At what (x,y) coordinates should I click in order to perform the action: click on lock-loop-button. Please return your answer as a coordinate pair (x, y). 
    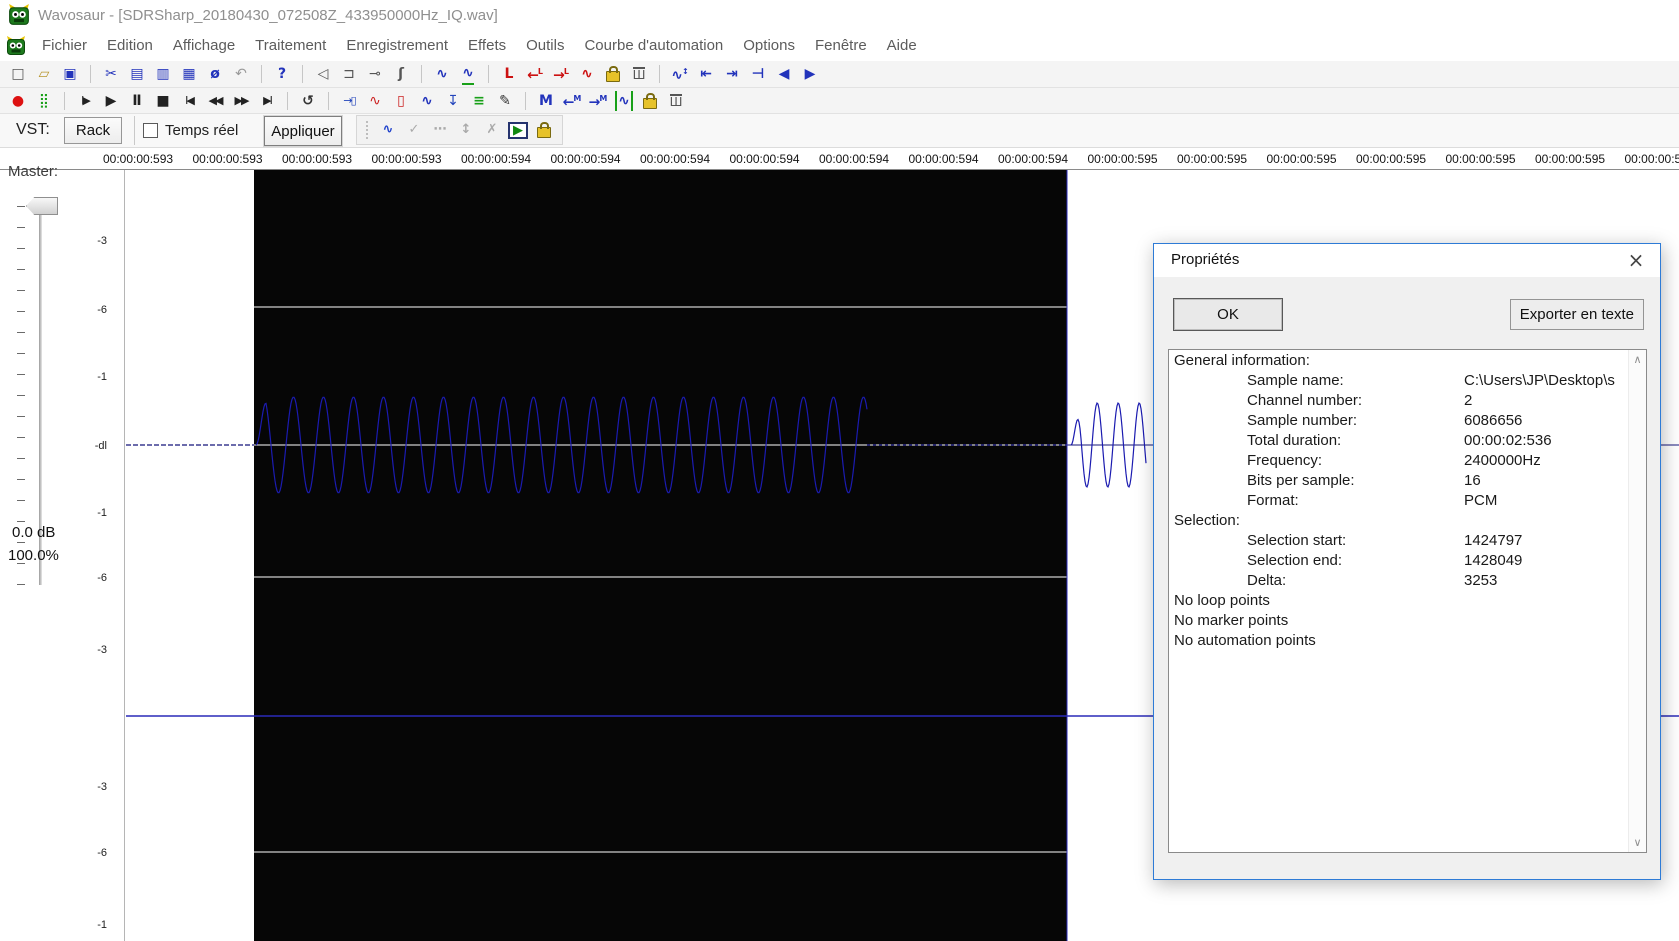
    Looking at the image, I should click on (613, 74).